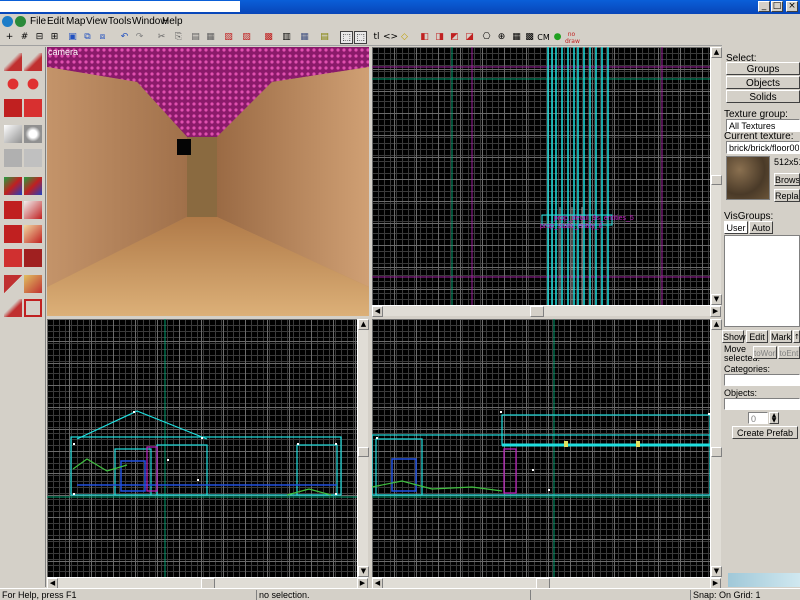  What do you see at coordinates (765, 432) in the screenshot?
I see `create-prefab-button: Create Prefab` at bounding box center [765, 432].